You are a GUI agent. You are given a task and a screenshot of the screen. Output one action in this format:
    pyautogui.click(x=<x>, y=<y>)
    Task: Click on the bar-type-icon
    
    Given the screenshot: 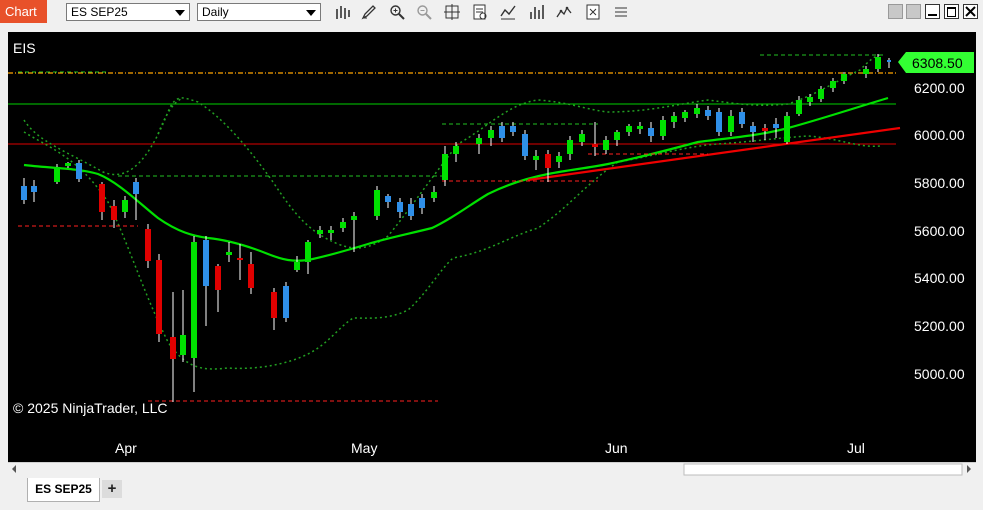 What is the action you would take?
    pyautogui.click(x=342, y=12)
    